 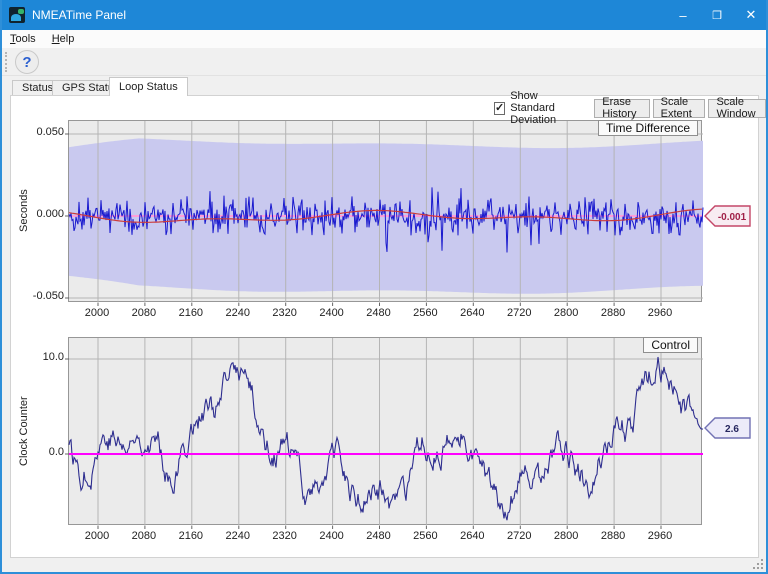 I want to click on erase-history-button: Erase History, so click(x=622, y=108).